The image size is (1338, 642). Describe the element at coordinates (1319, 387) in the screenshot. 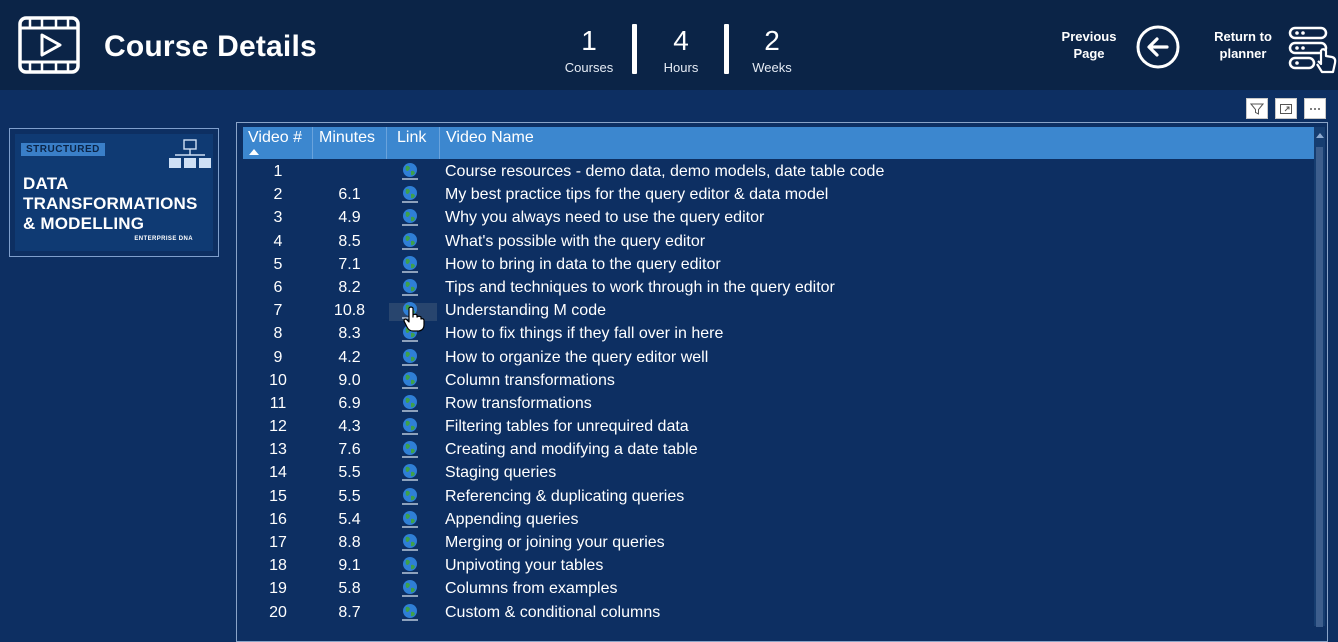

I see `scrollbar-thumb` at that location.